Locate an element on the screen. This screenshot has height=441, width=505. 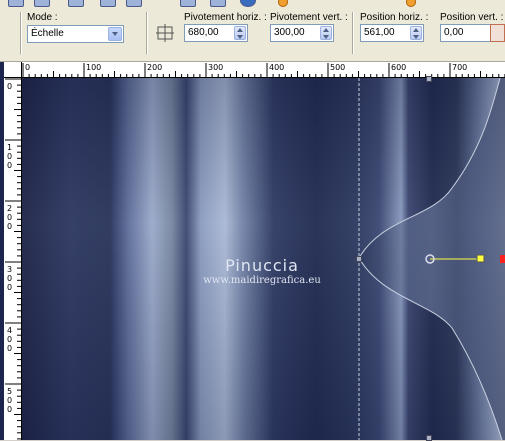
position-vertical-value: 0,00 is located at coordinates (454, 32).